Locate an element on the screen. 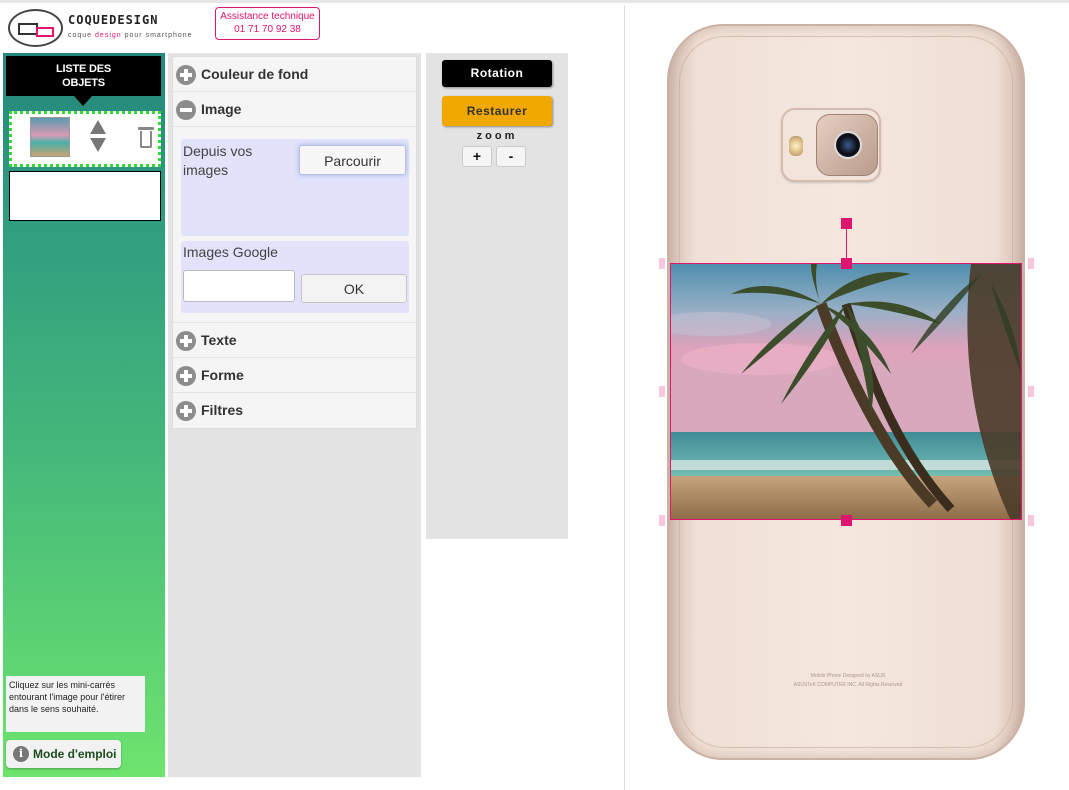 The height and width of the screenshot is (790, 1069). resize-handle-right is located at coordinates (1031, 391).